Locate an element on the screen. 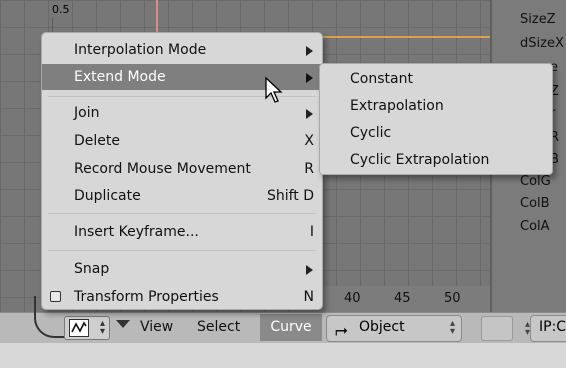 The height and width of the screenshot is (368, 566). object-axes-icon: ⮣ is located at coordinates (341, 329).